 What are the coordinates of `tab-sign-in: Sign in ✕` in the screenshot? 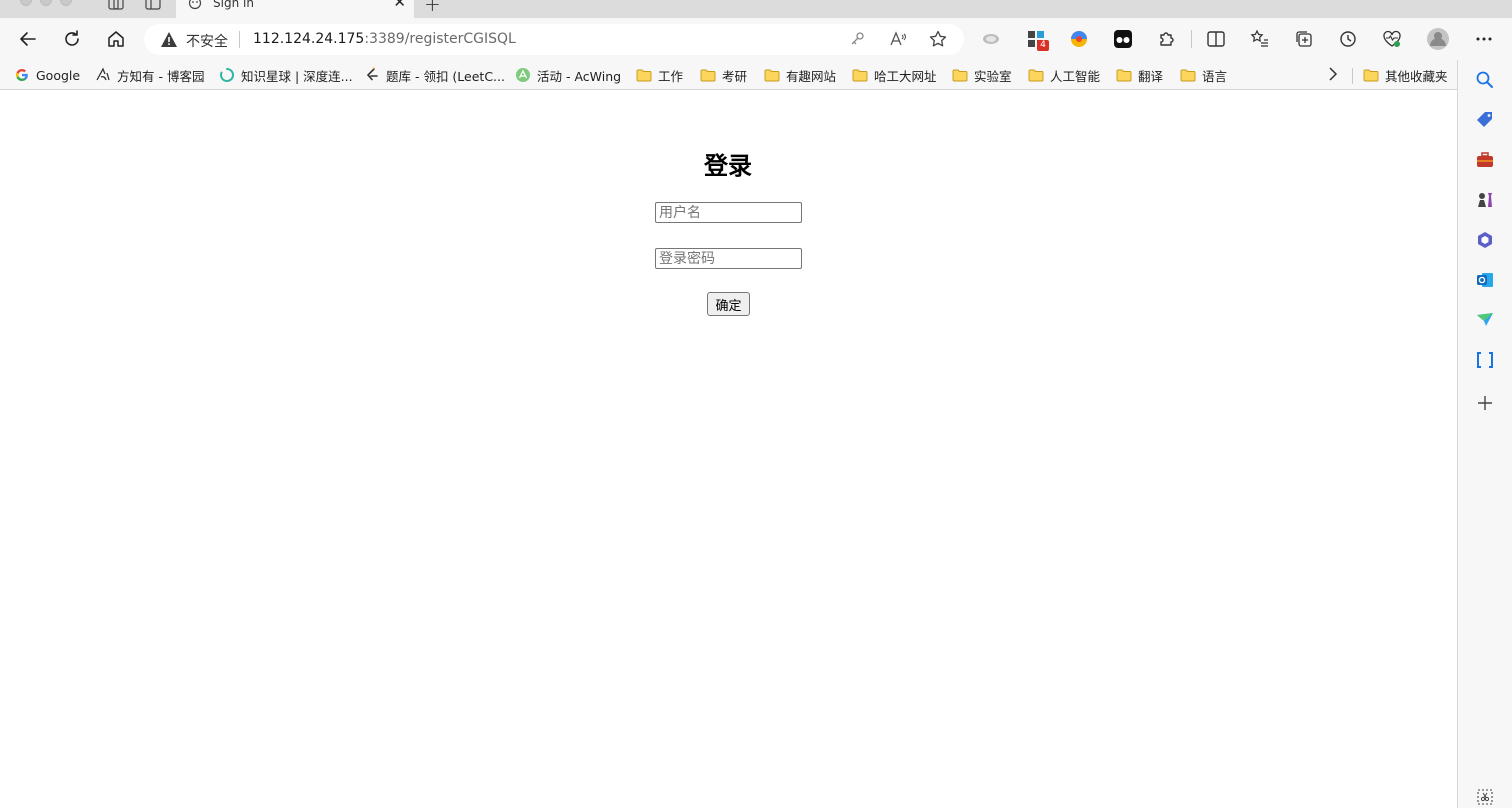 It's located at (295, 9).